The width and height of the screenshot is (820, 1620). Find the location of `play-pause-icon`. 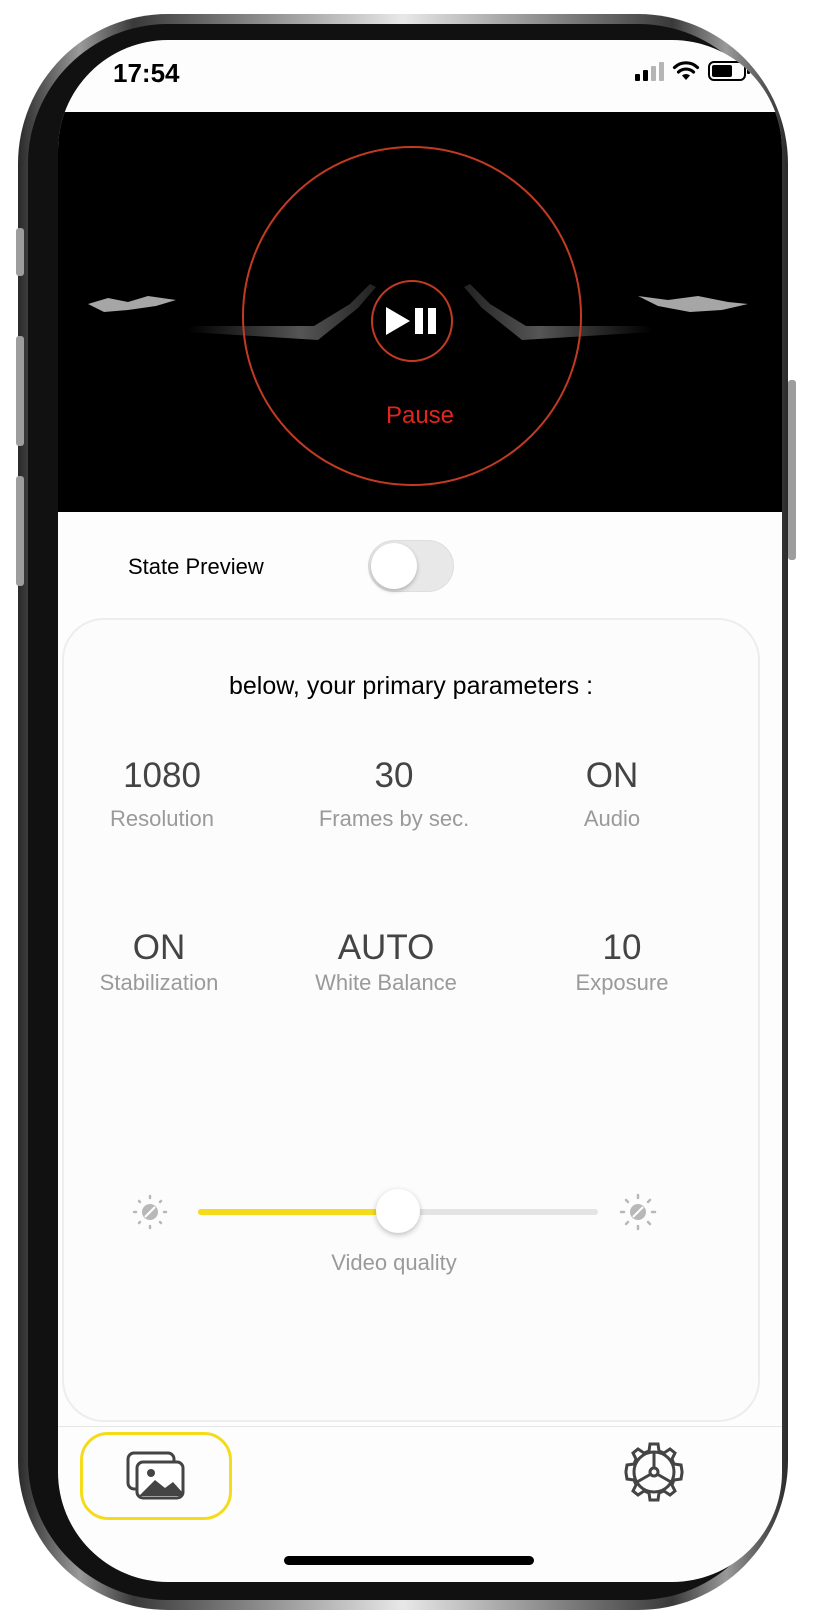

play-pause-icon is located at coordinates (411, 321).